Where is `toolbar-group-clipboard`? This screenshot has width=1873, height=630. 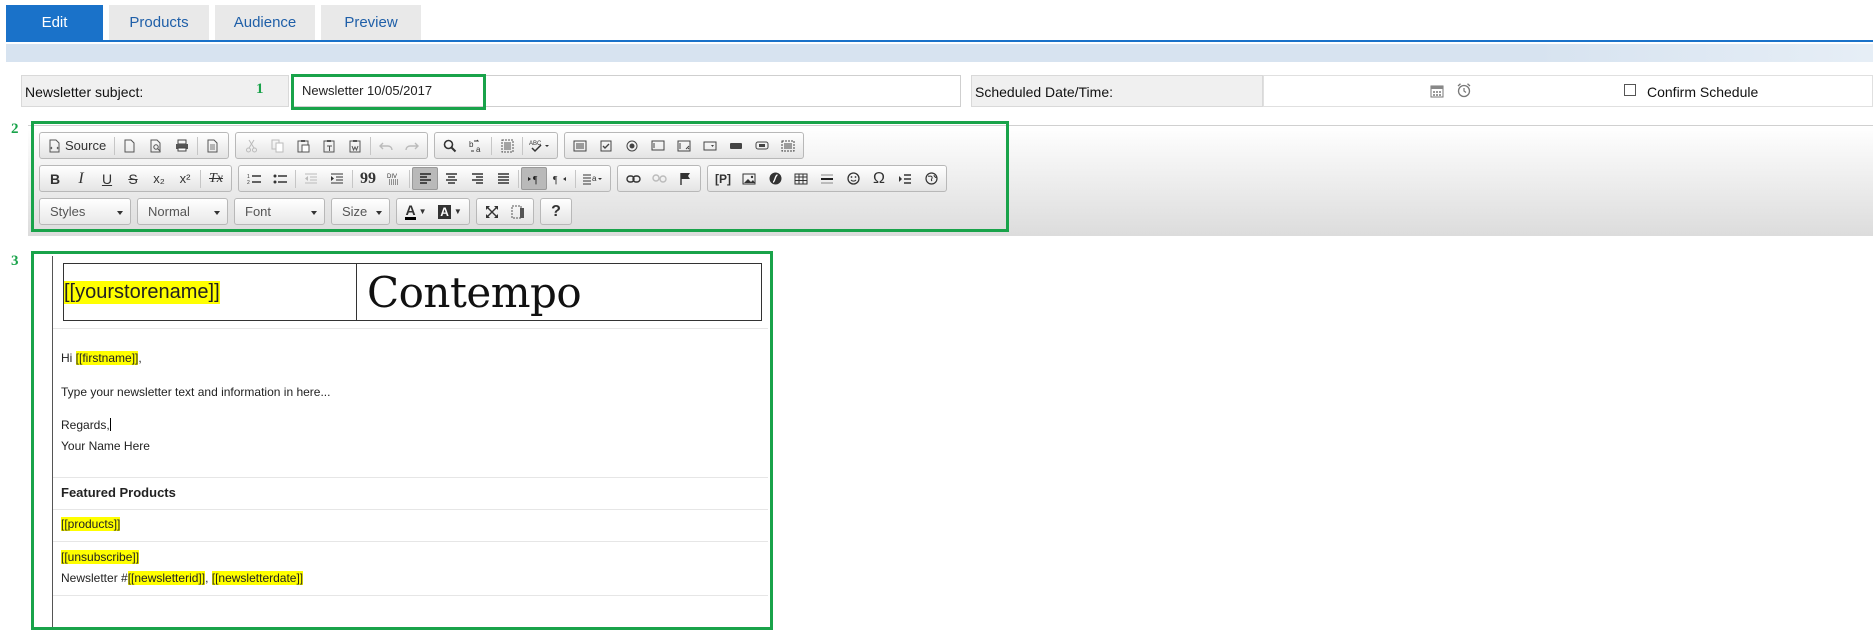 toolbar-group-clipboard is located at coordinates (332, 145).